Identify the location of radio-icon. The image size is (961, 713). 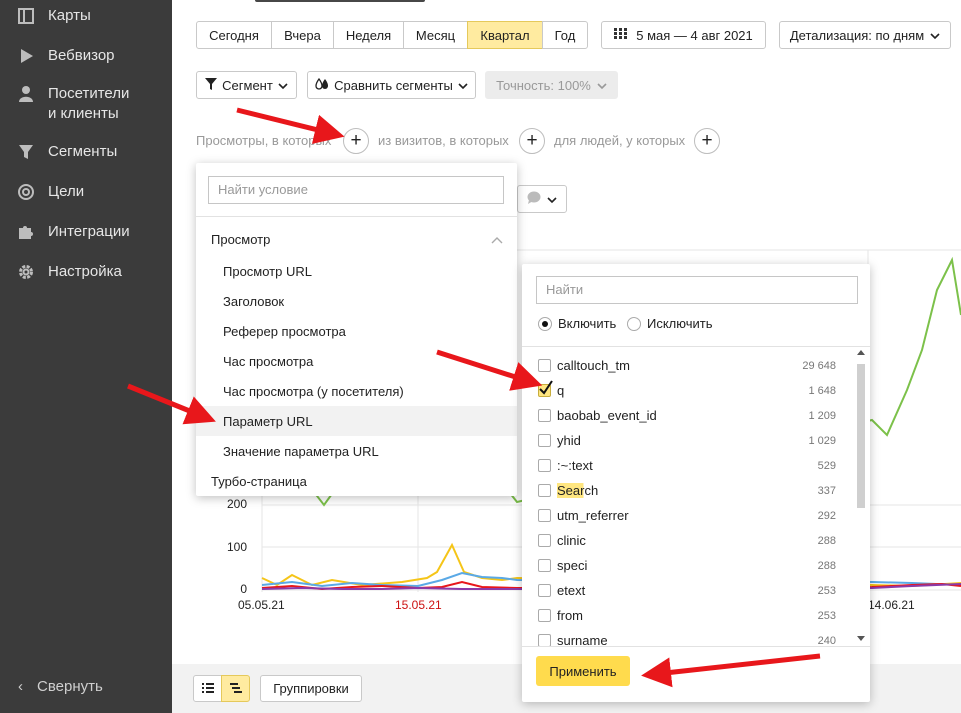
(634, 323).